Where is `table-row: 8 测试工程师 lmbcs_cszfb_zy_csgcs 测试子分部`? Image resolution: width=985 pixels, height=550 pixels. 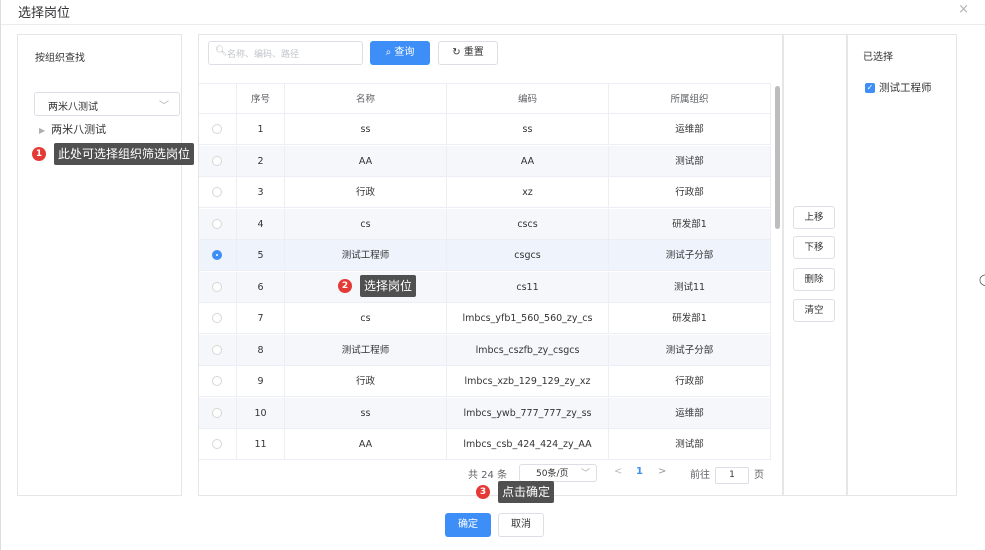
table-row: 8 测试工程师 lmbcs_cszfb_zy_csgcs 测试子分部 is located at coordinates (485, 350).